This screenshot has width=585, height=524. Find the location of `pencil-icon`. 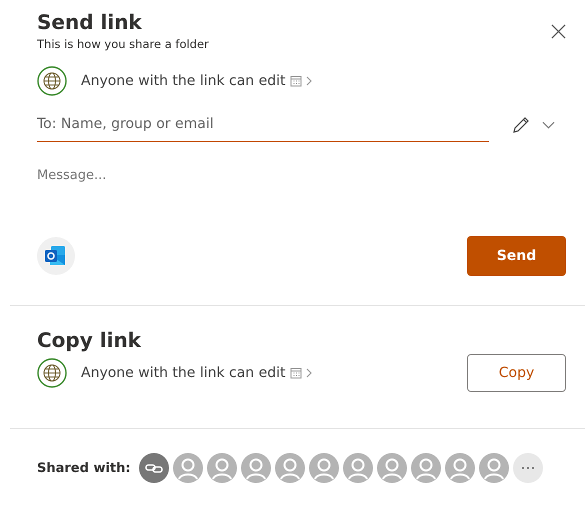

pencil-icon is located at coordinates (521, 125).